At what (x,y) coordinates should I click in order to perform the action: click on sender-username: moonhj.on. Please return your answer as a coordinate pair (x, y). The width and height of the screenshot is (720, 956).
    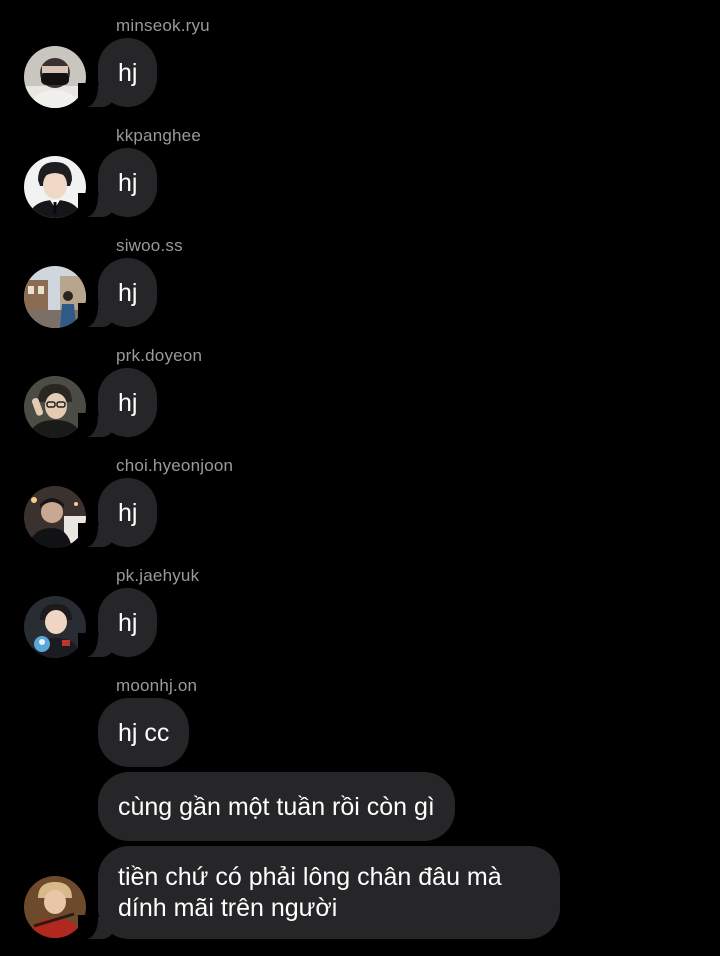
    Looking at the image, I should click on (156, 686).